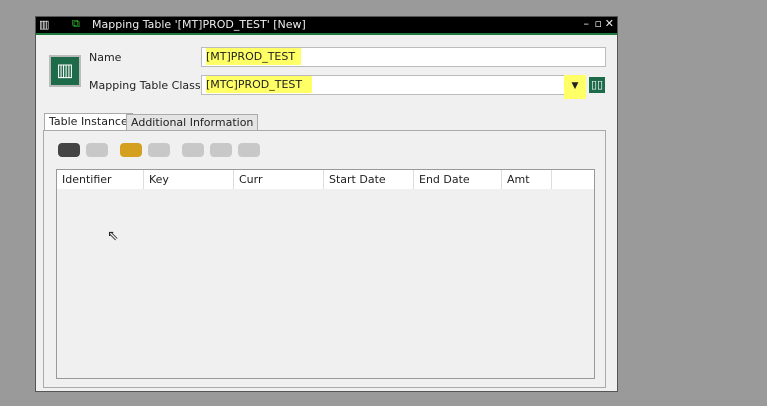  I want to click on mapping-icon: ⧉, so click(76, 23).